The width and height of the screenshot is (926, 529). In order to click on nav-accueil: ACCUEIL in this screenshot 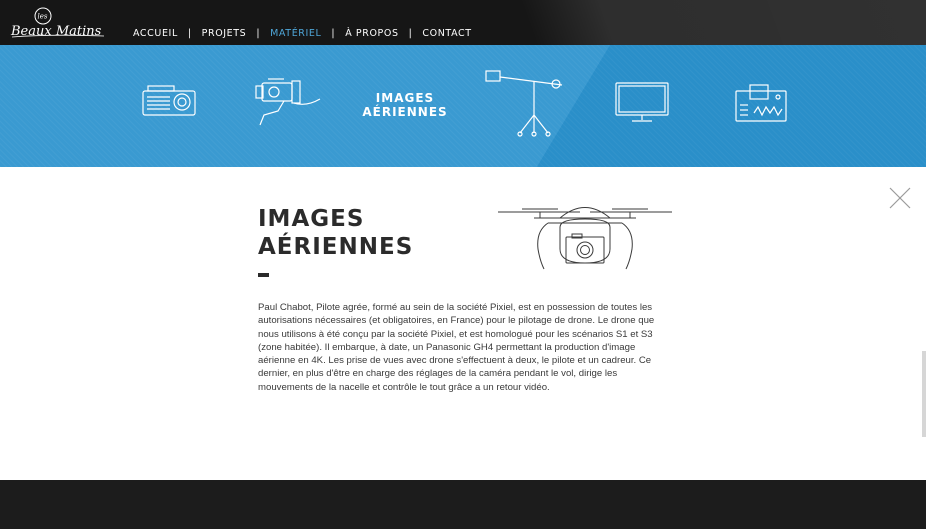, I will do `click(155, 33)`.